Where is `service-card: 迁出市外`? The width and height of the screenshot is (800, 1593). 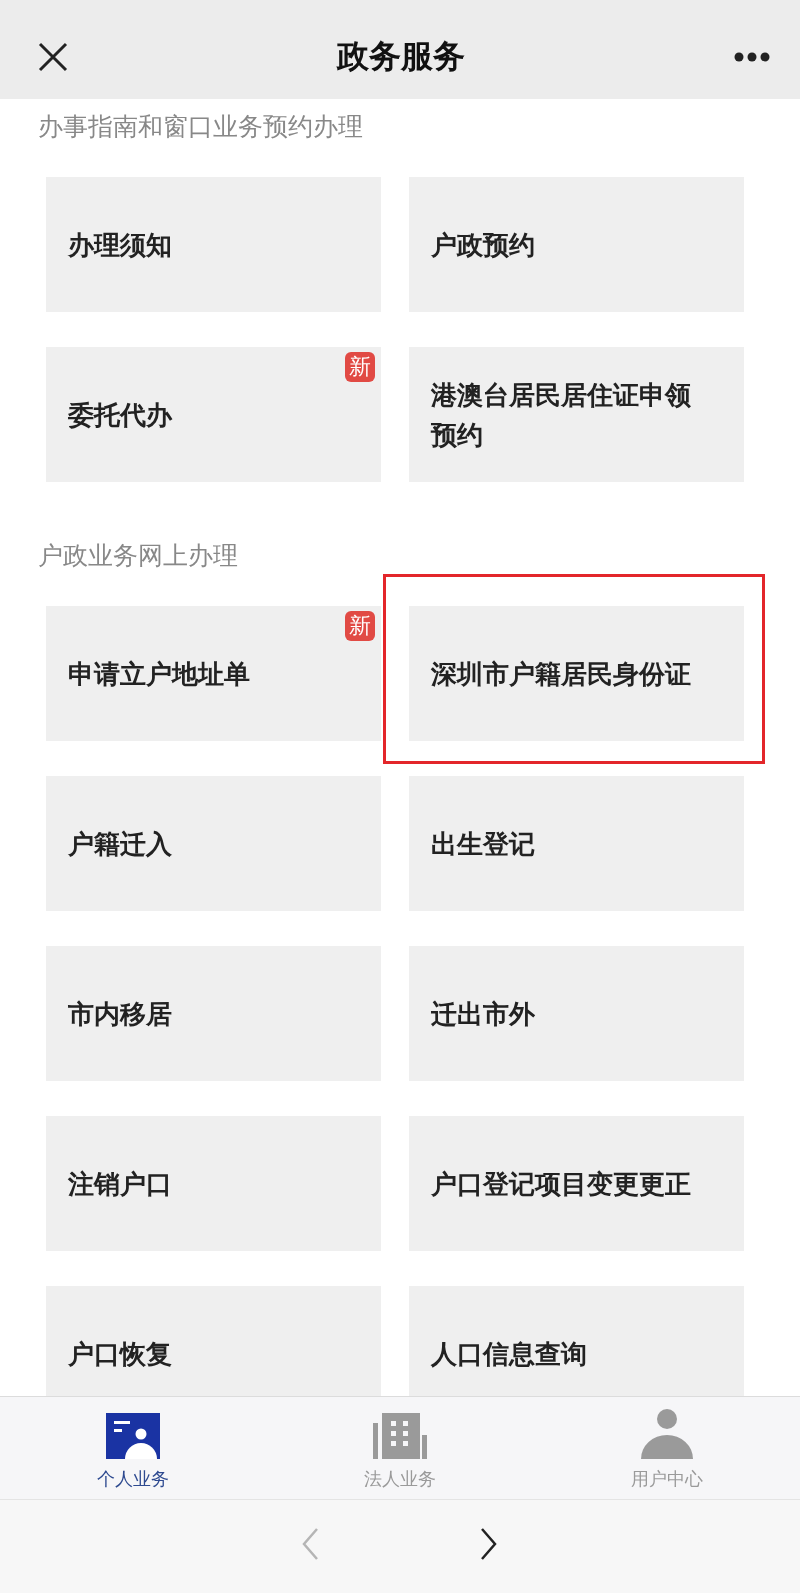 service-card: 迁出市外 is located at coordinates (576, 1013).